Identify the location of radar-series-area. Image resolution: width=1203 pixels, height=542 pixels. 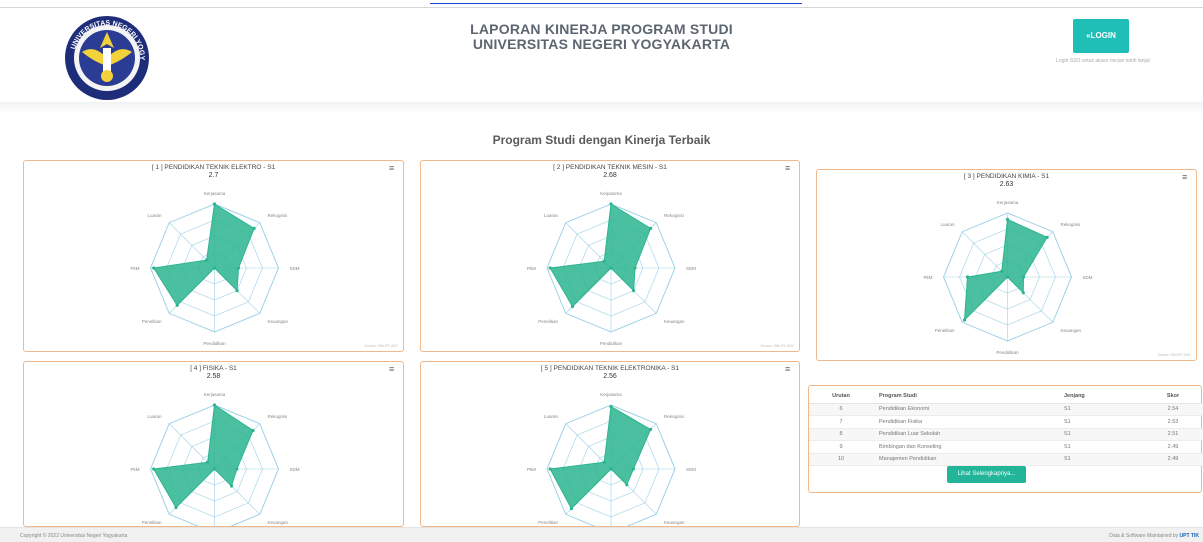
(600, 255).